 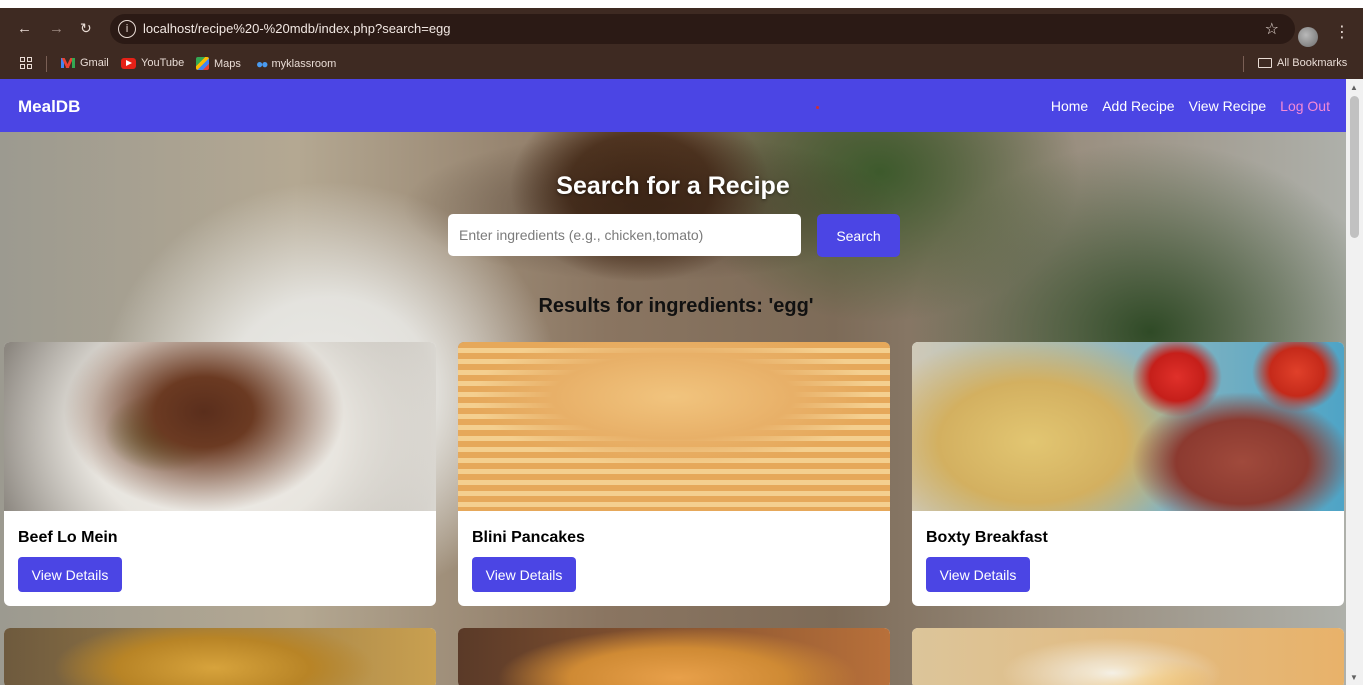 I want to click on scroll-down-arrow-icon: ▼, so click(x=1354, y=677).